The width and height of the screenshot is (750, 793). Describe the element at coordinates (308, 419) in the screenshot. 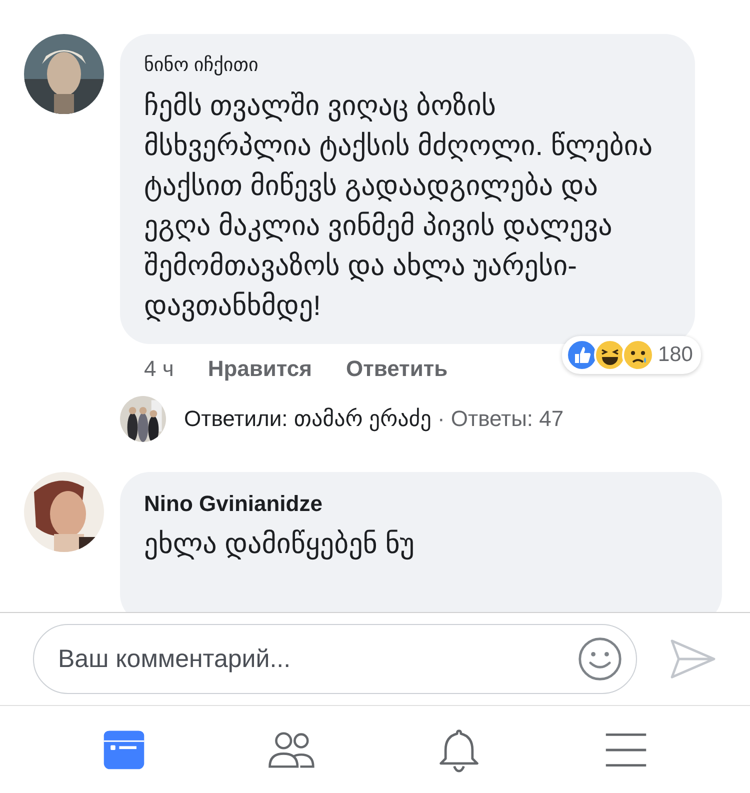

I see `replies-link: Ответили: თამარ ერაძე` at that location.